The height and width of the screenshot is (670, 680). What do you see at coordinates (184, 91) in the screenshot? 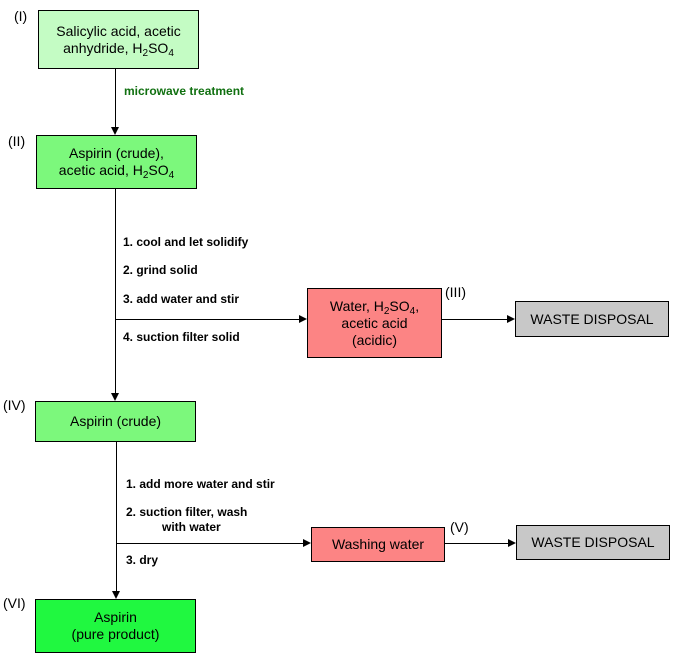
I see `edge-label-microwave: microwave treatment` at bounding box center [184, 91].